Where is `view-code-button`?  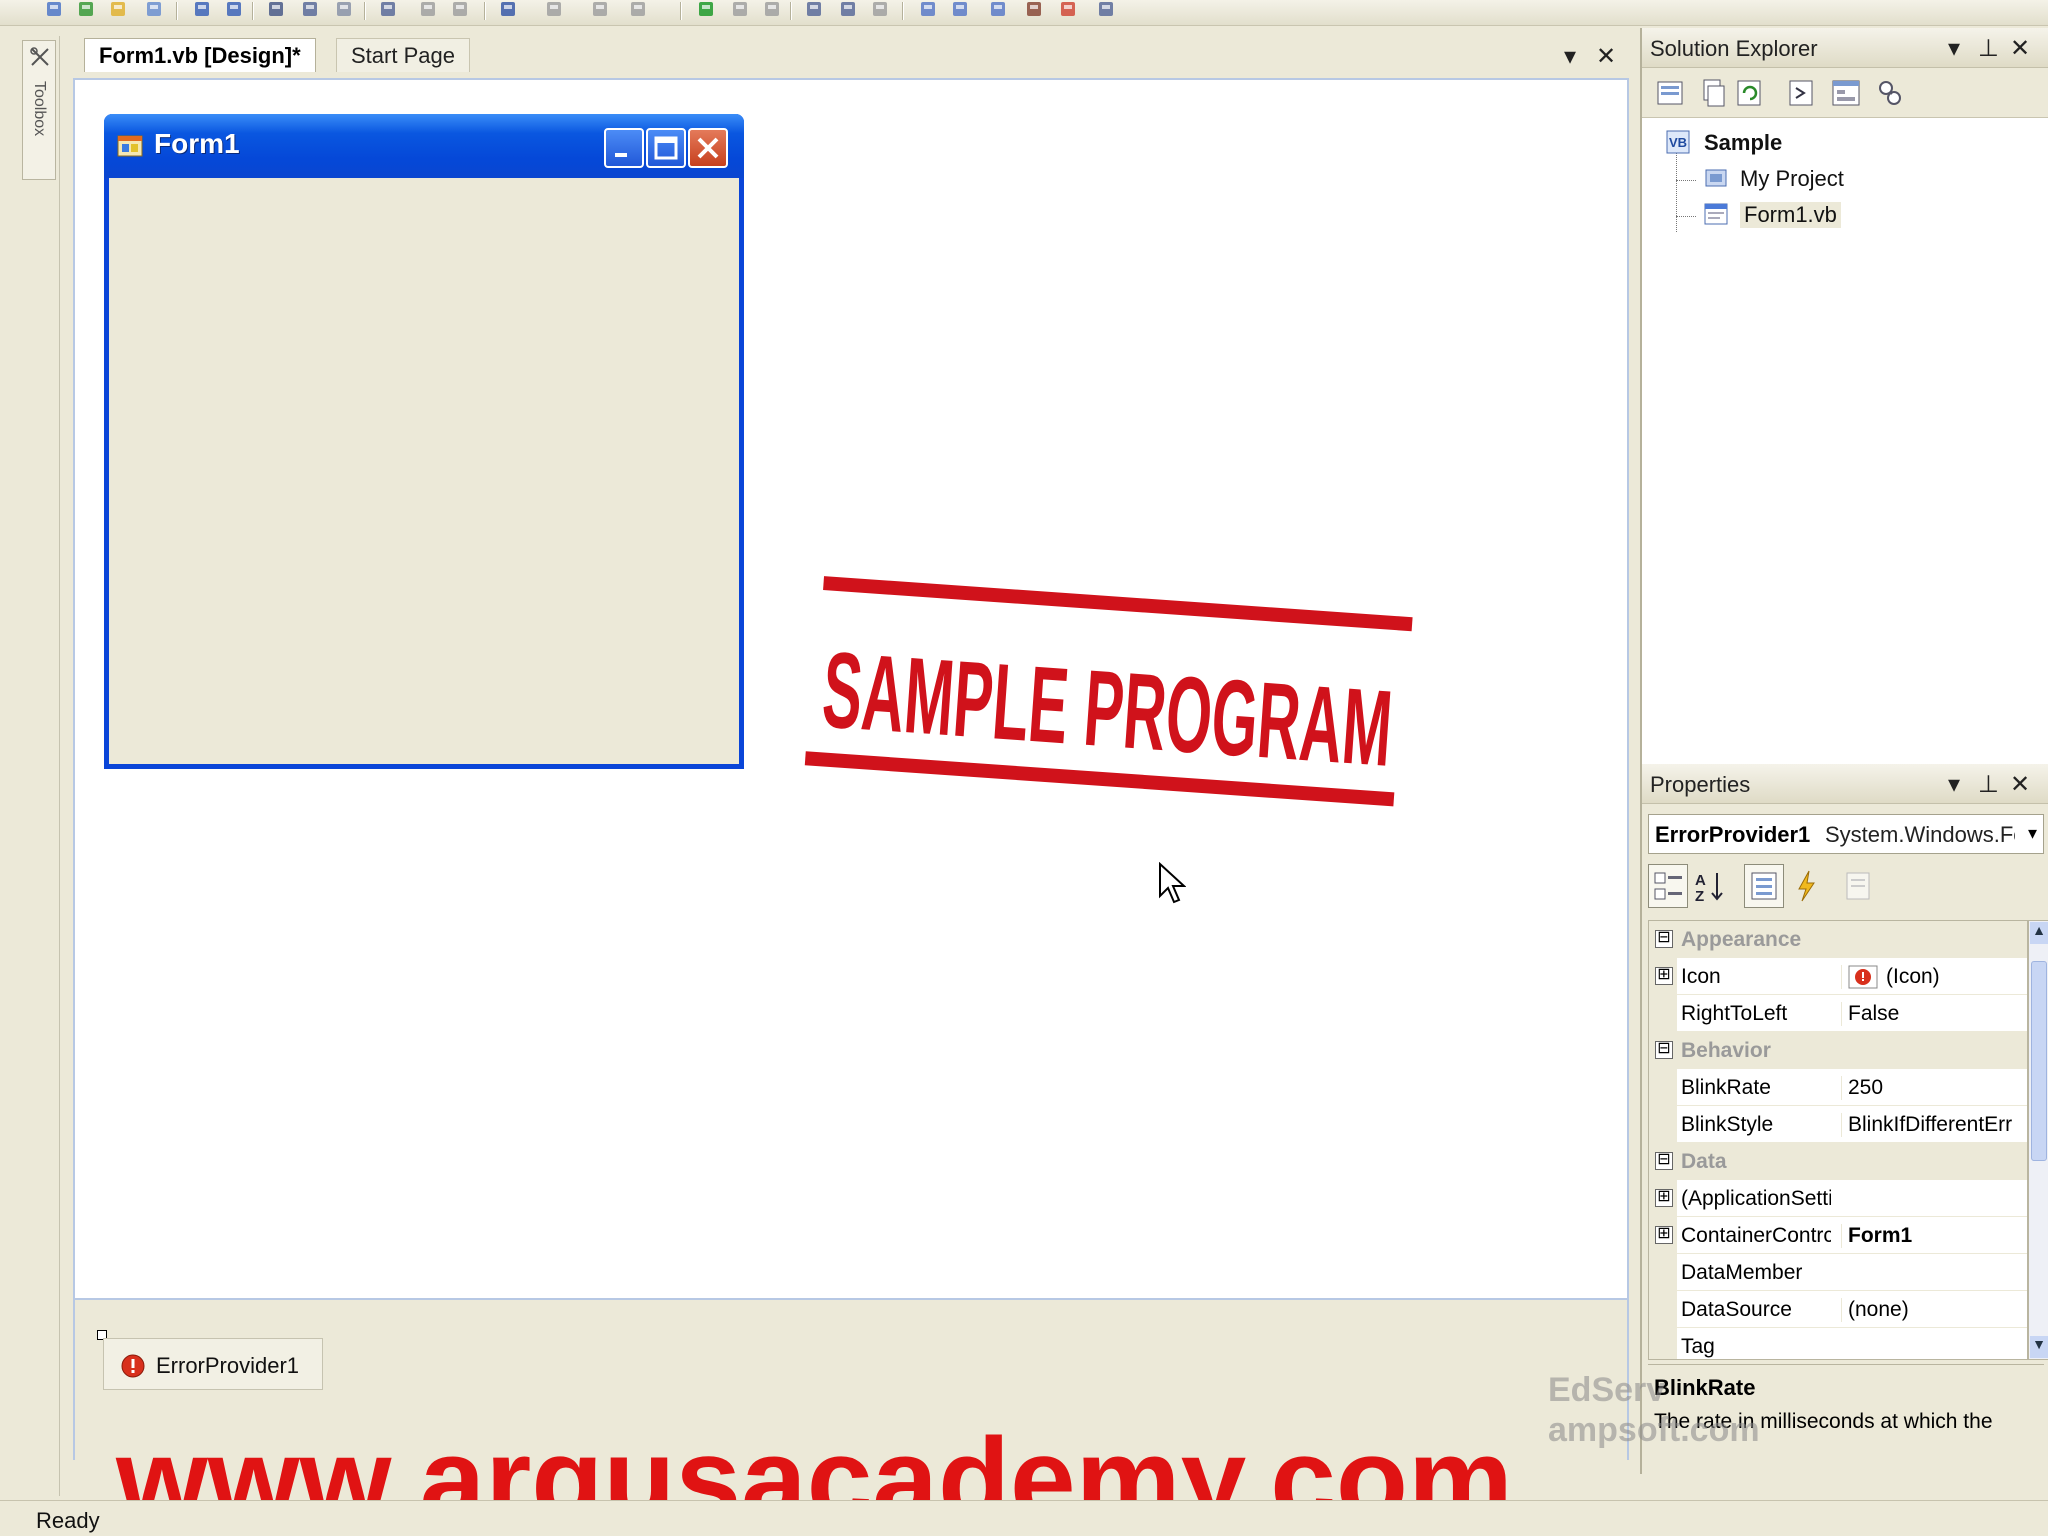 view-code-button is located at coordinates (1802, 93).